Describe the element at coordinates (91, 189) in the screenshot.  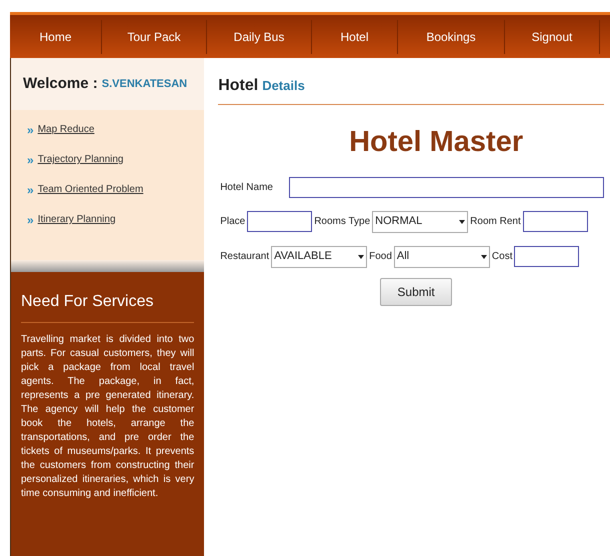
I see `sidebar-link: Team Oriented Problem` at that location.